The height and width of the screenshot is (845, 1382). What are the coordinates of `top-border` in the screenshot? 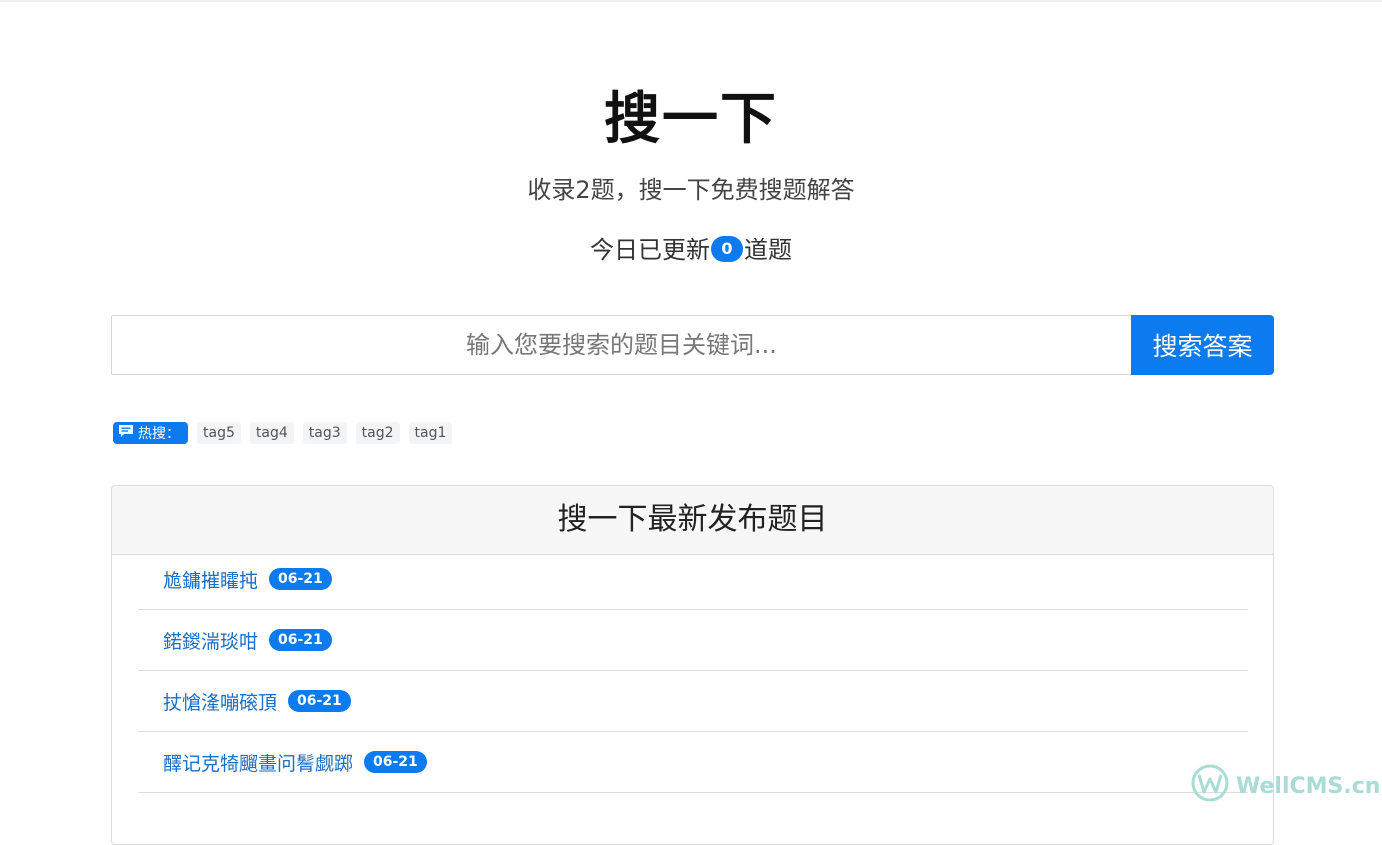 It's located at (691, 1).